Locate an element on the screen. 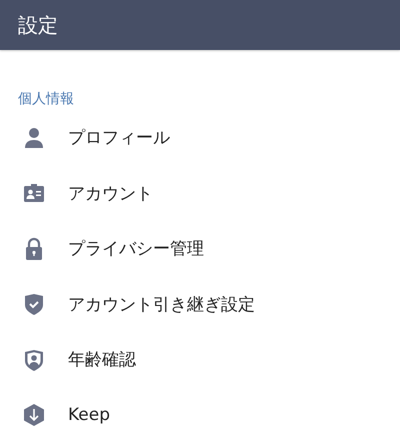 This screenshot has width=400, height=445. settings-item: プロフィール is located at coordinates (119, 138).